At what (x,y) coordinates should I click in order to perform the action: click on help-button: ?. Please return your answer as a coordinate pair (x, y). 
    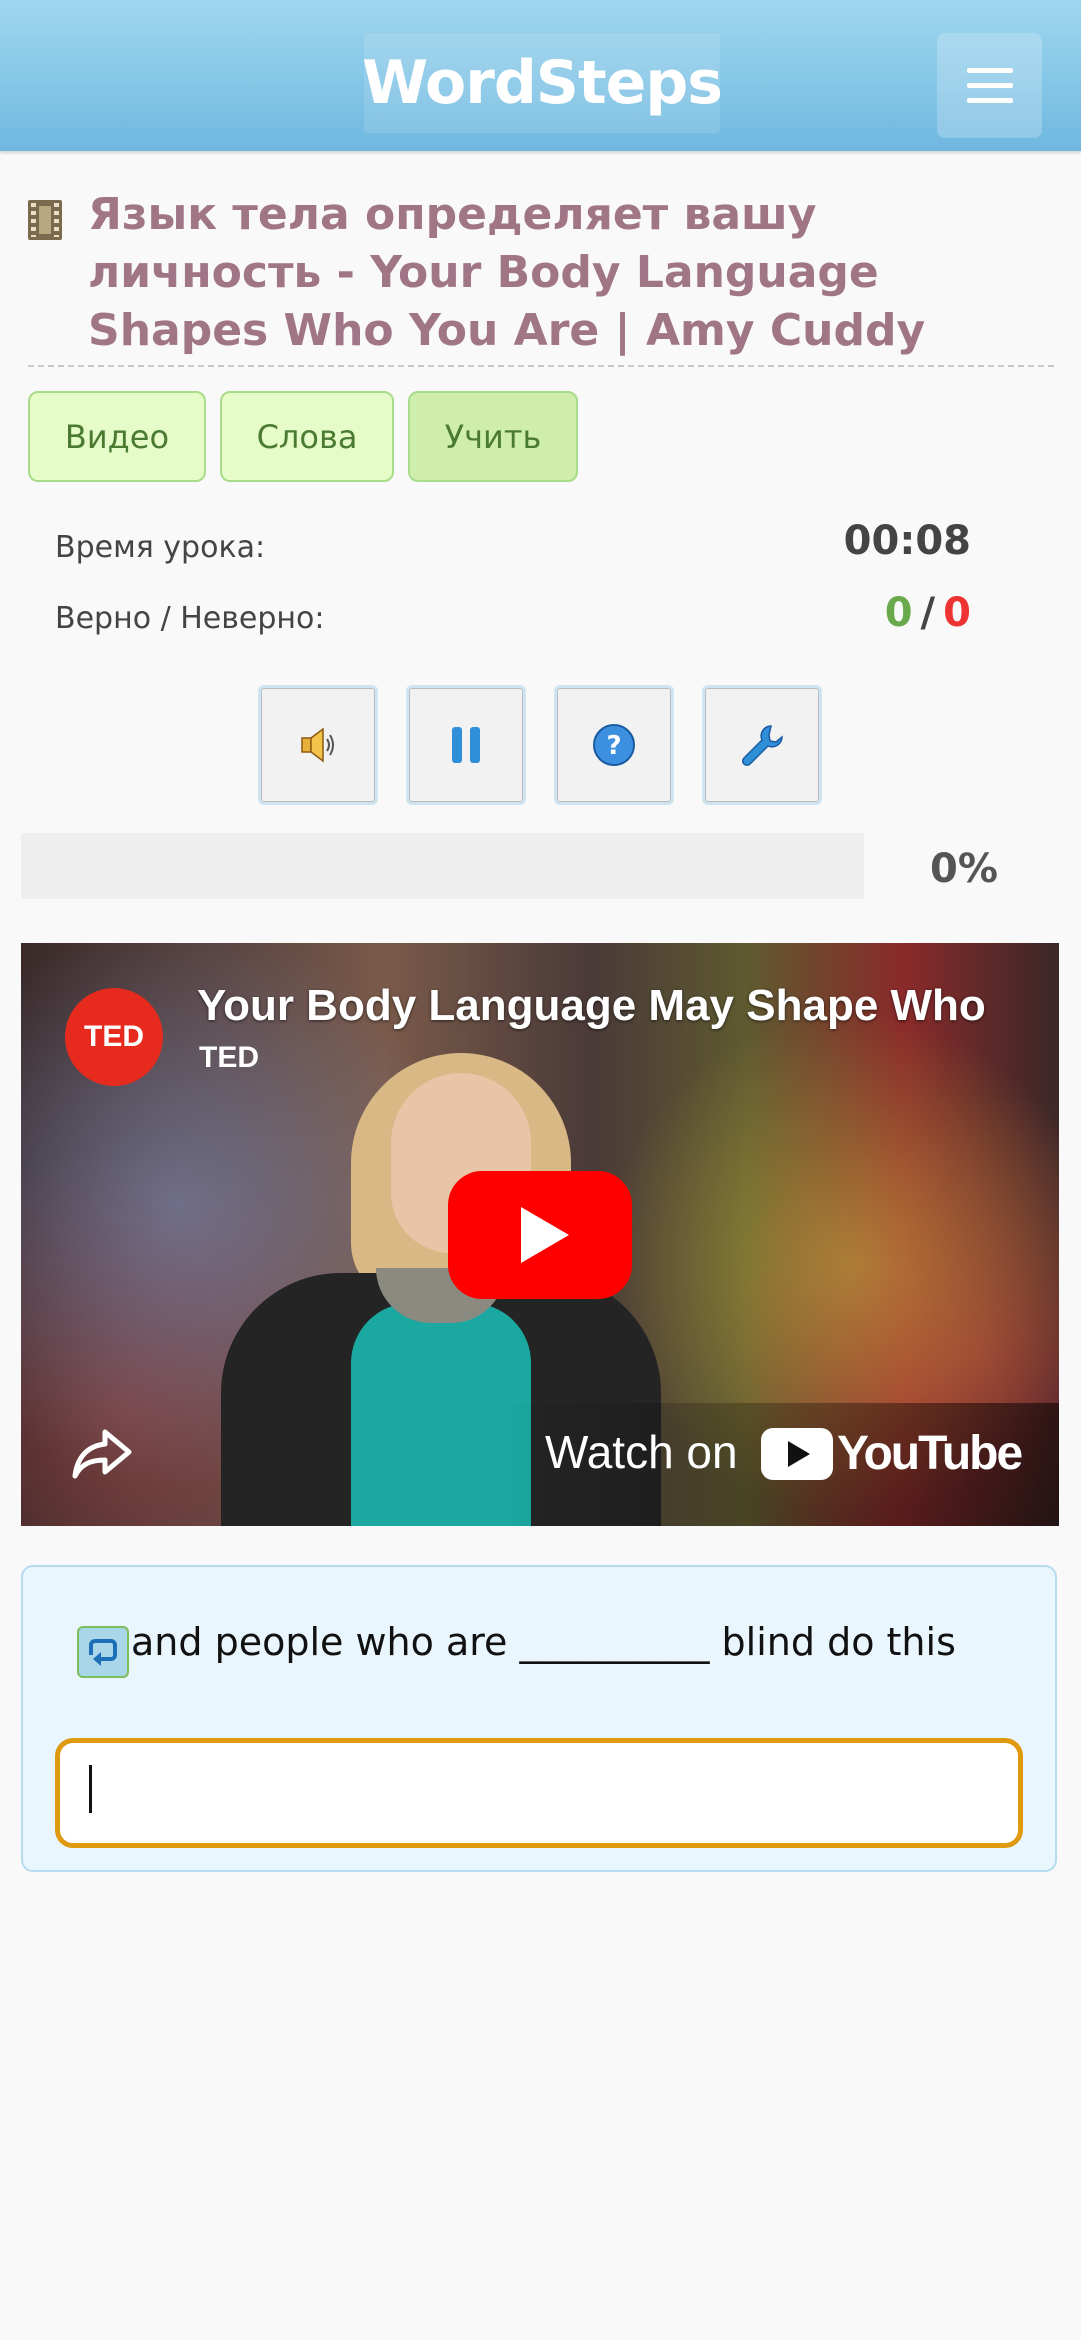
    Looking at the image, I should click on (614, 745).